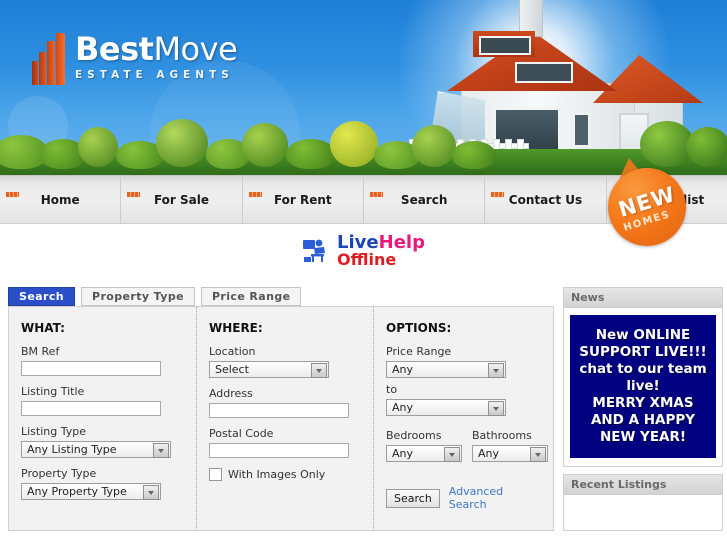  What do you see at coordinates (54, 431) in the screenshot?
I see `listing-type-label: Listing Type` at bounding box center [54, 431].